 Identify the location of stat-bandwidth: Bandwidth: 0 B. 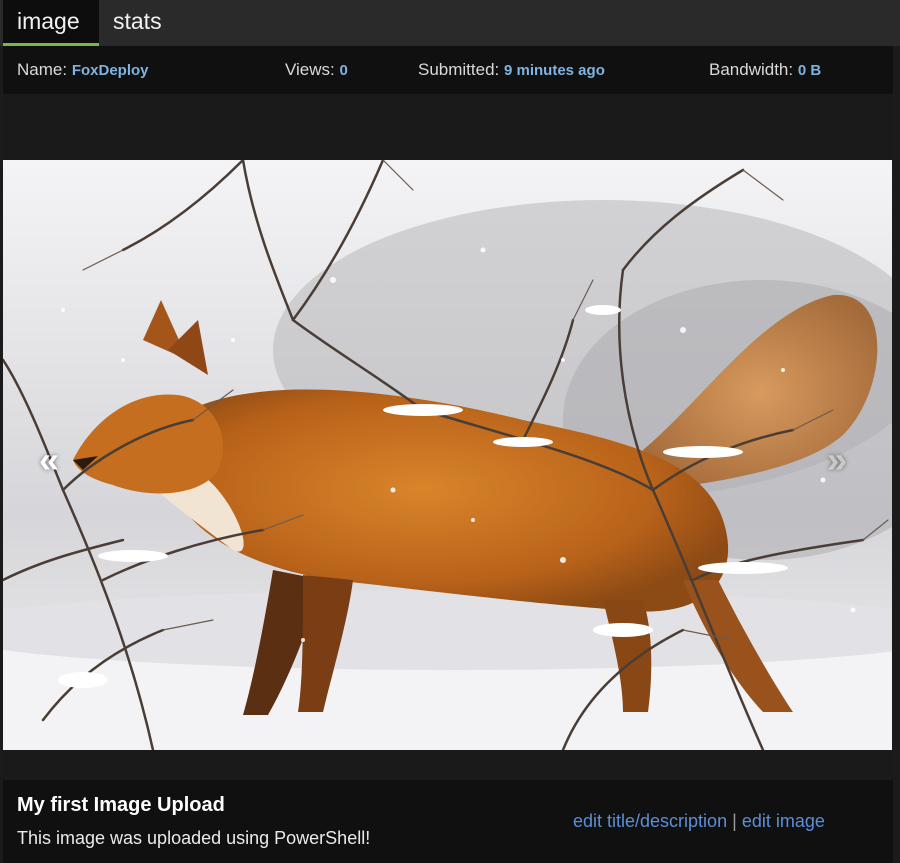
(765, 70).